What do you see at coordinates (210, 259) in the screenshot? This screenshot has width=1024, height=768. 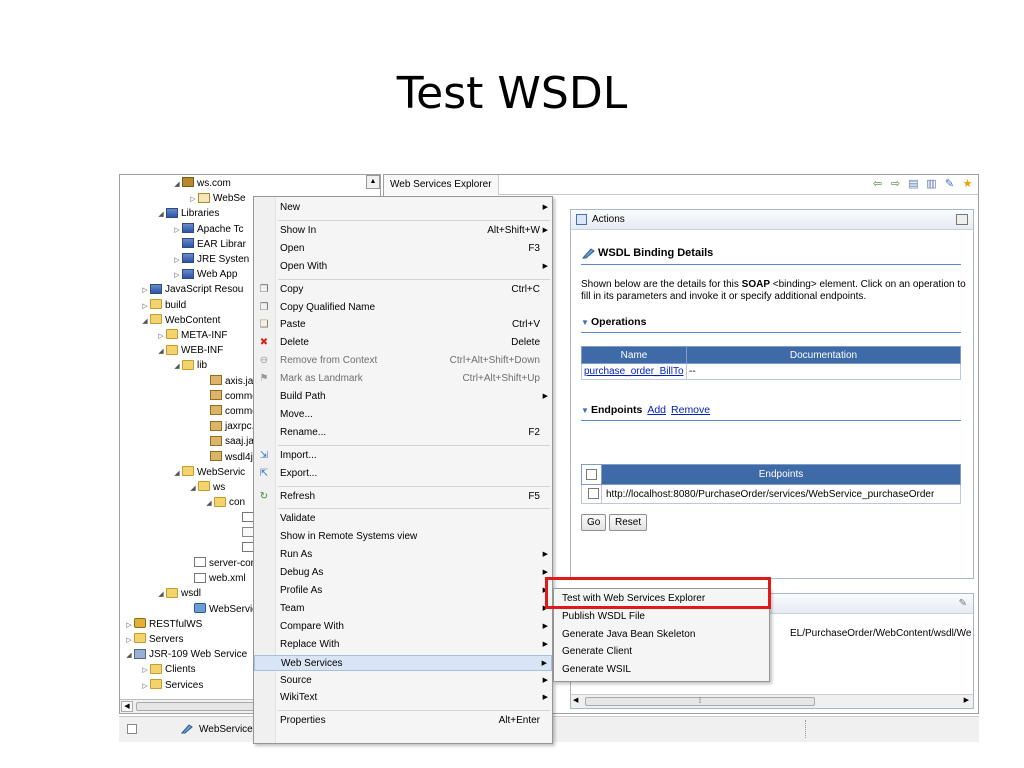 I see `tree-item: ▷ JRE Systen` at bounding box center [210, 259].